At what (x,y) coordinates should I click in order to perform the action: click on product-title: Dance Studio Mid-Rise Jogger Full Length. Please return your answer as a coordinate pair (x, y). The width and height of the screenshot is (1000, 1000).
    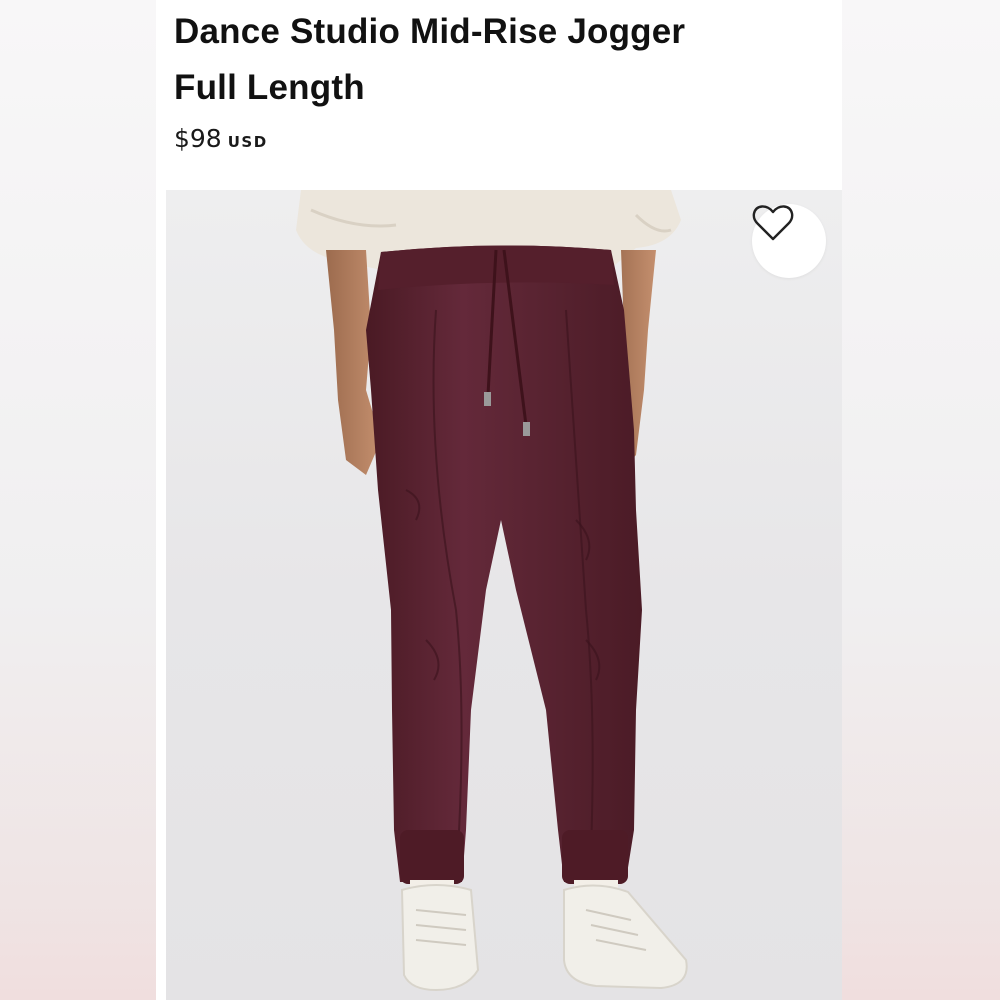
    Looking at the image, I should click on (494, 60).